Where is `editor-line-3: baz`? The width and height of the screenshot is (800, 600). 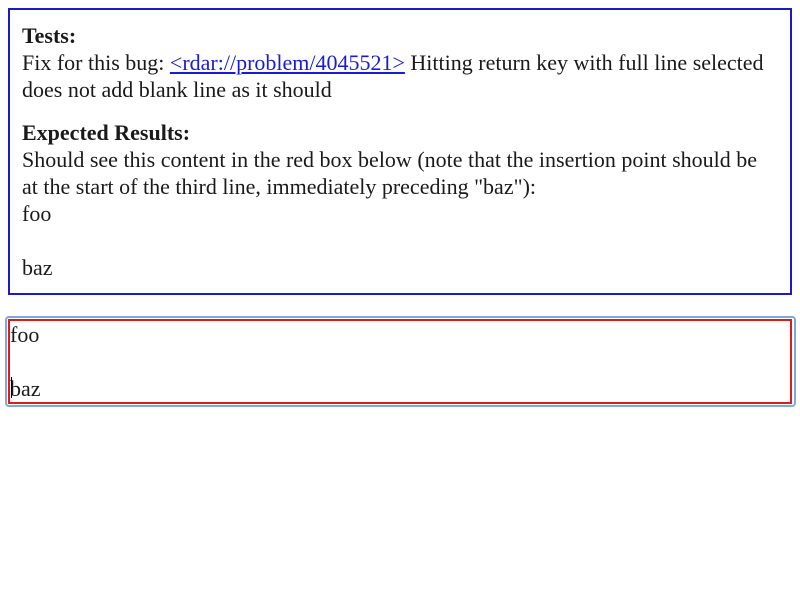 editor-line-3: baz is located at coordinates (400, 388).